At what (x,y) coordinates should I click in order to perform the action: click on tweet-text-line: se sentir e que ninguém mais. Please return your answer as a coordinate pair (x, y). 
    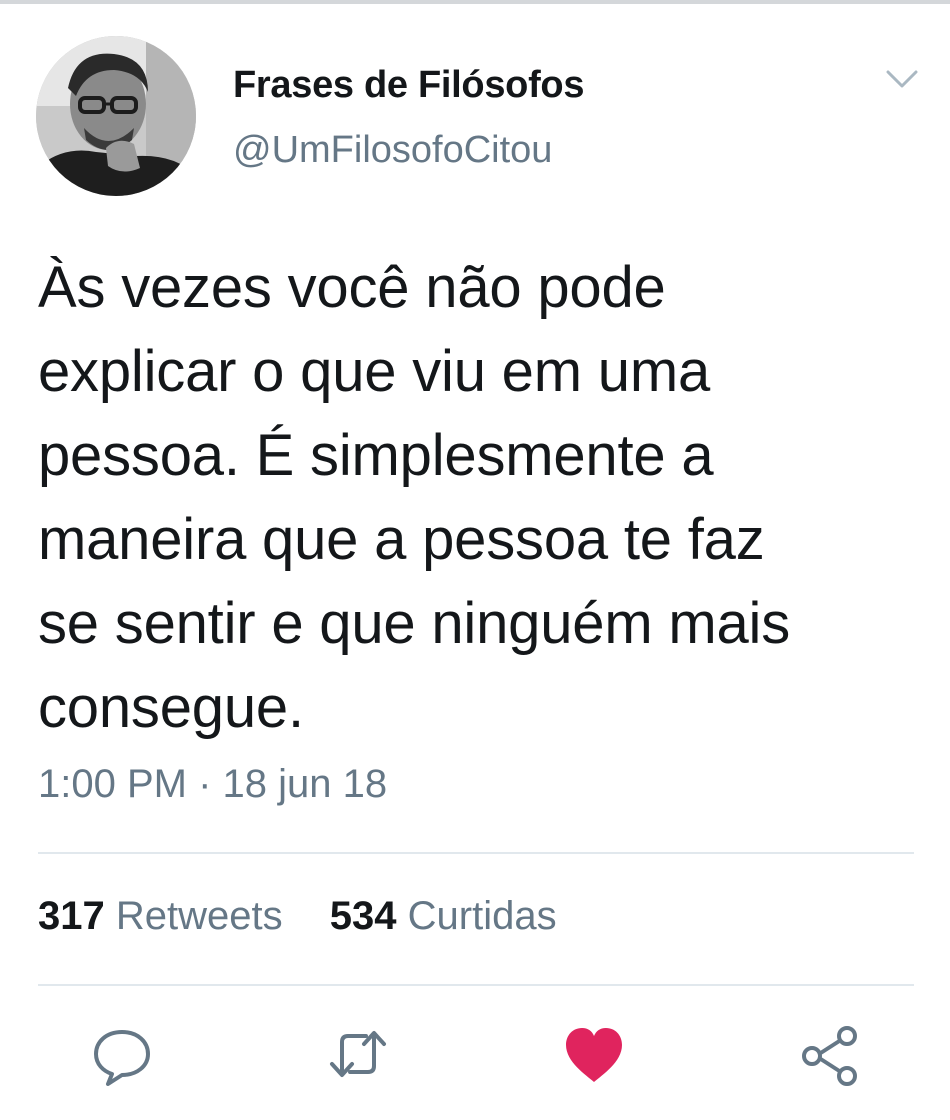
    Looking at the image, I should click on (414, 623).